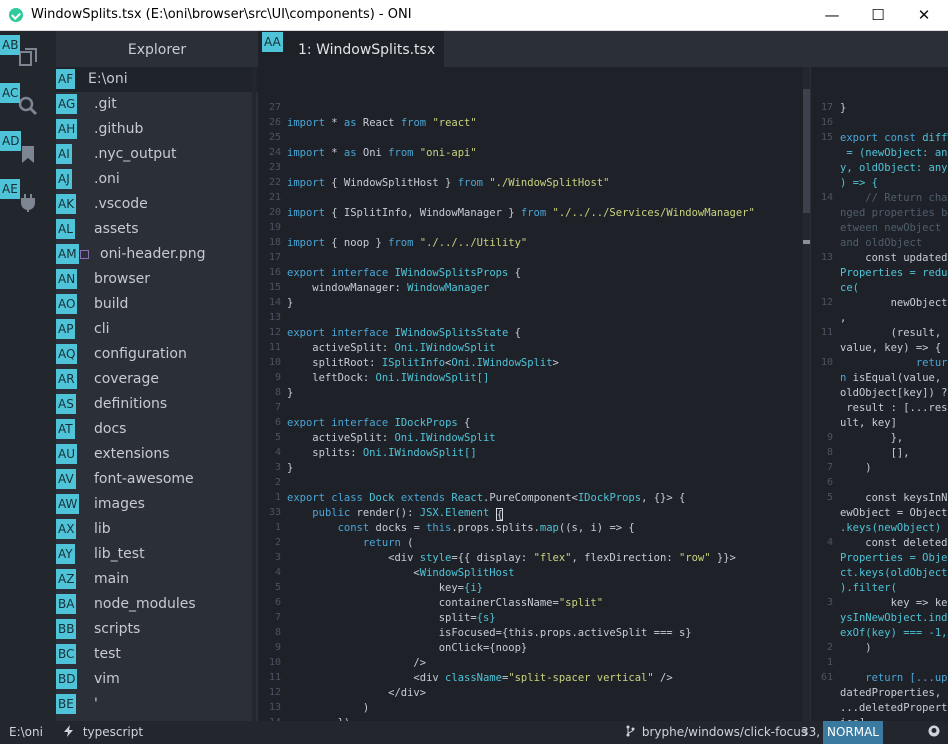  Describe the element at coordinates (157, 704) in the screenshot. I see `tree-item: BE '` at that location.